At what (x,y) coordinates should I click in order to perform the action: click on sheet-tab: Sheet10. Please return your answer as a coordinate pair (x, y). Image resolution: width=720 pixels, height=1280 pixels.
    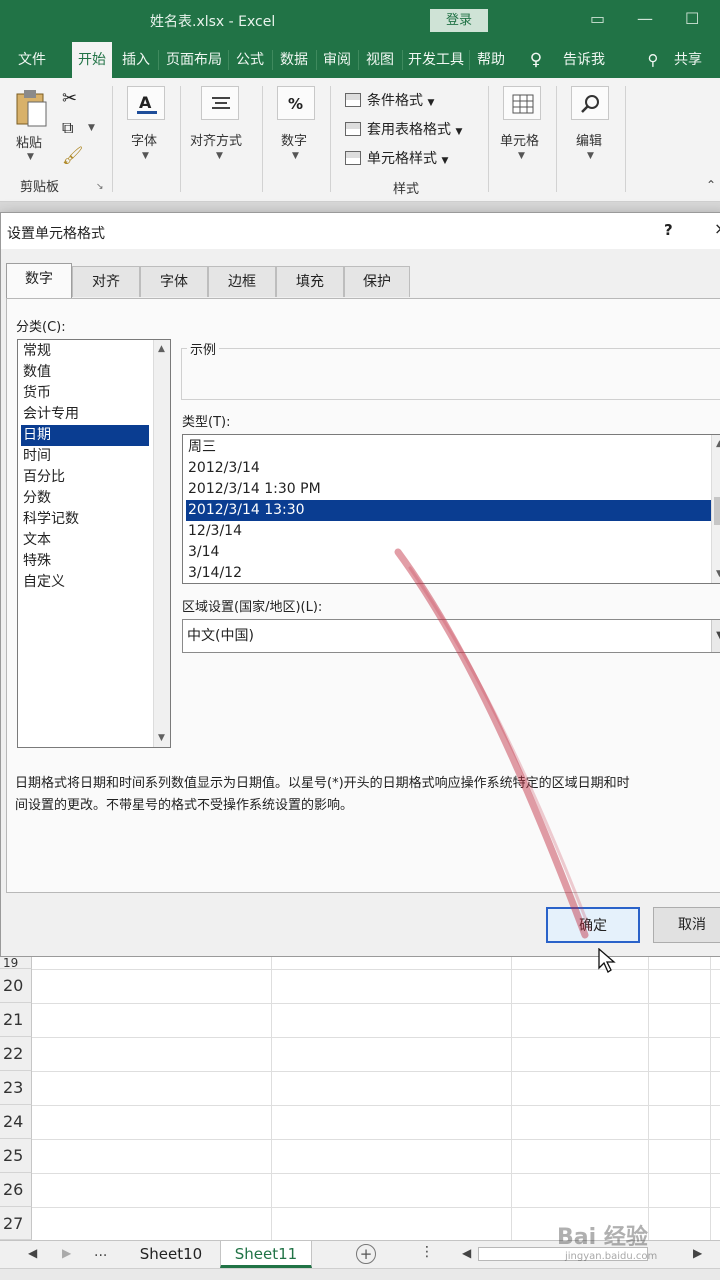
    Looking at the image, I should click on (171, 1254).